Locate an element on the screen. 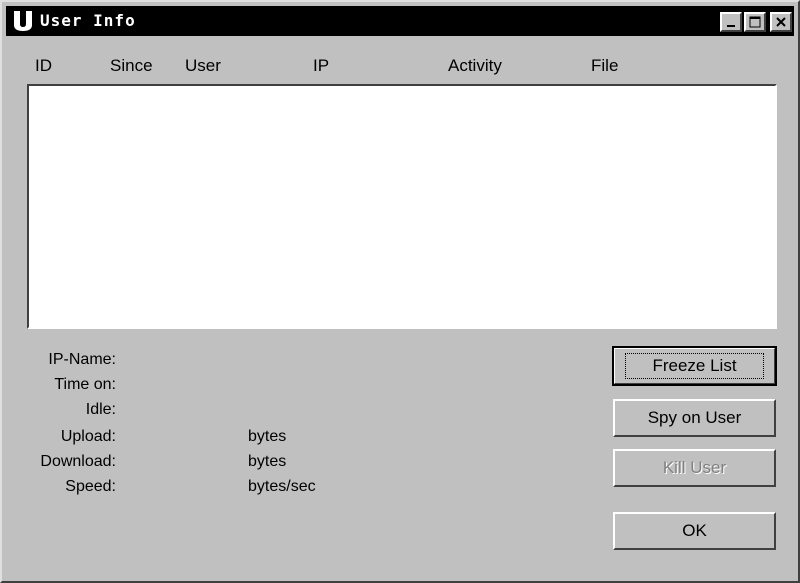 This screenshot has height=583, width=800. idle-label: Idle: is located at coordinates (100, 409).